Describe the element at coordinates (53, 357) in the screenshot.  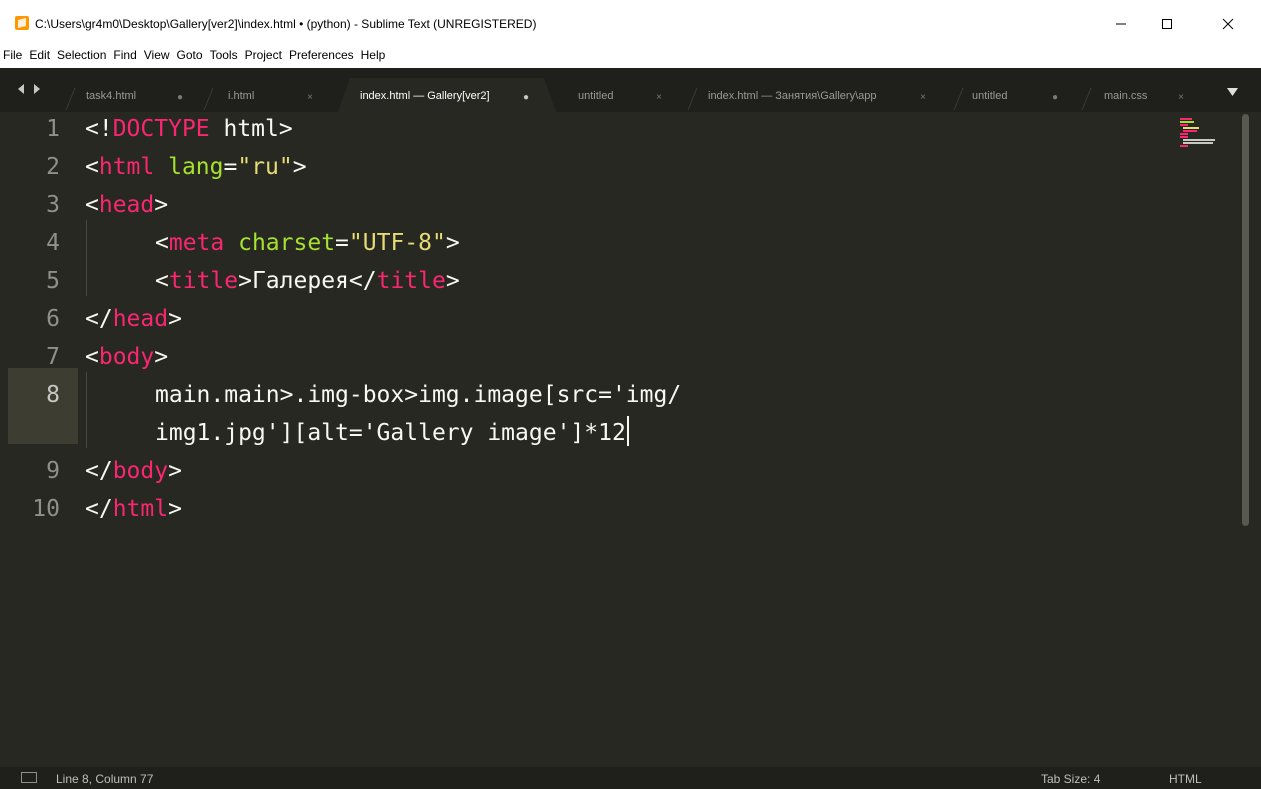
I see `line-number: 7` at that location.